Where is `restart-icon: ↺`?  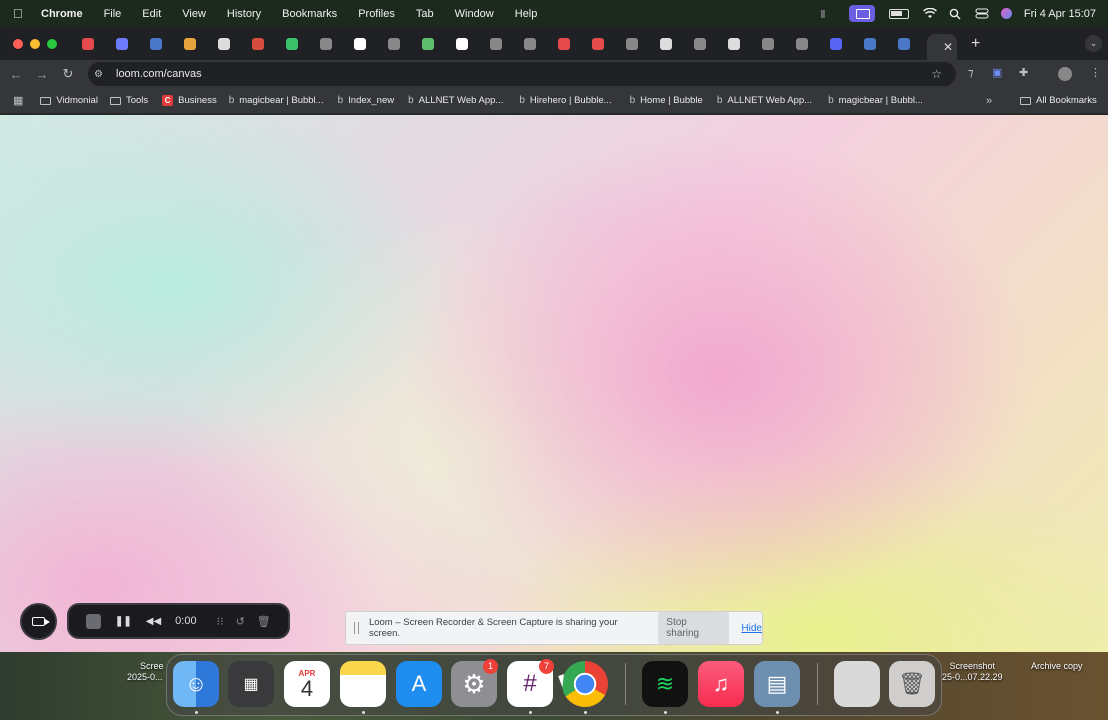
restart-icon: ↺ is located at coordinates (240, 621).